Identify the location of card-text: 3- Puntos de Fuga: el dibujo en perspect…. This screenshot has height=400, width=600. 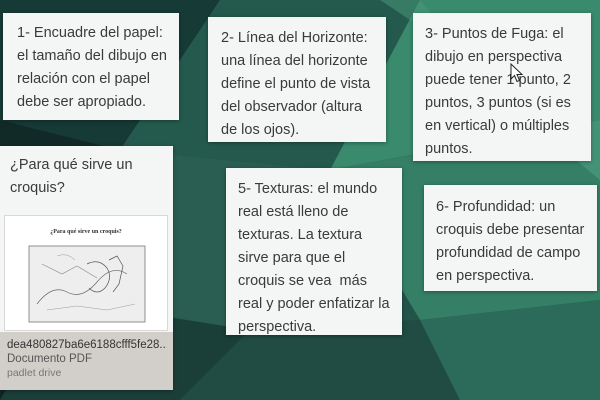
(500, 91).